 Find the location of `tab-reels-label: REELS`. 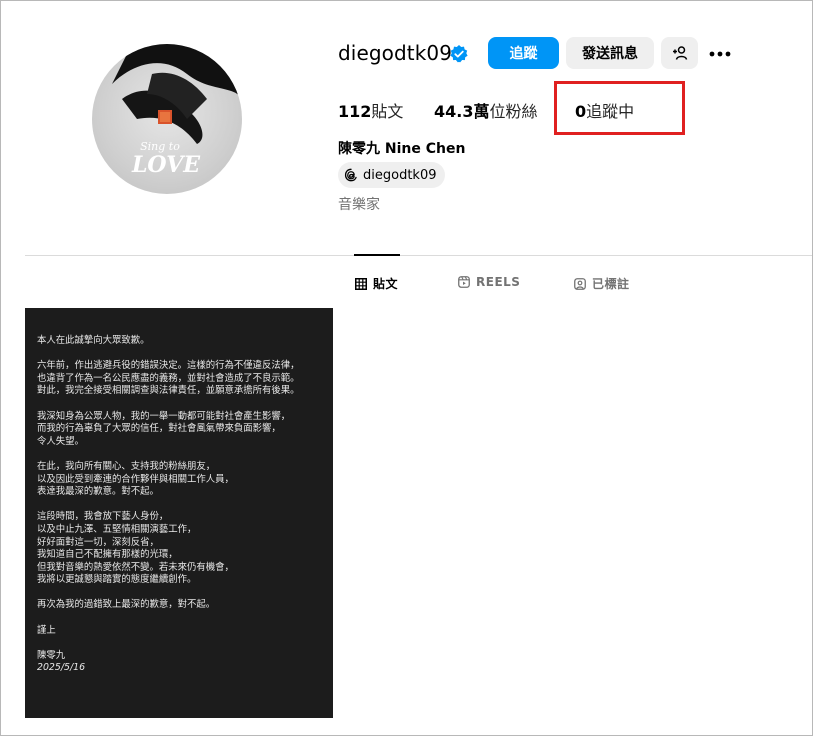

tab-reels-label: REELS is located at coordinates (498, 282).